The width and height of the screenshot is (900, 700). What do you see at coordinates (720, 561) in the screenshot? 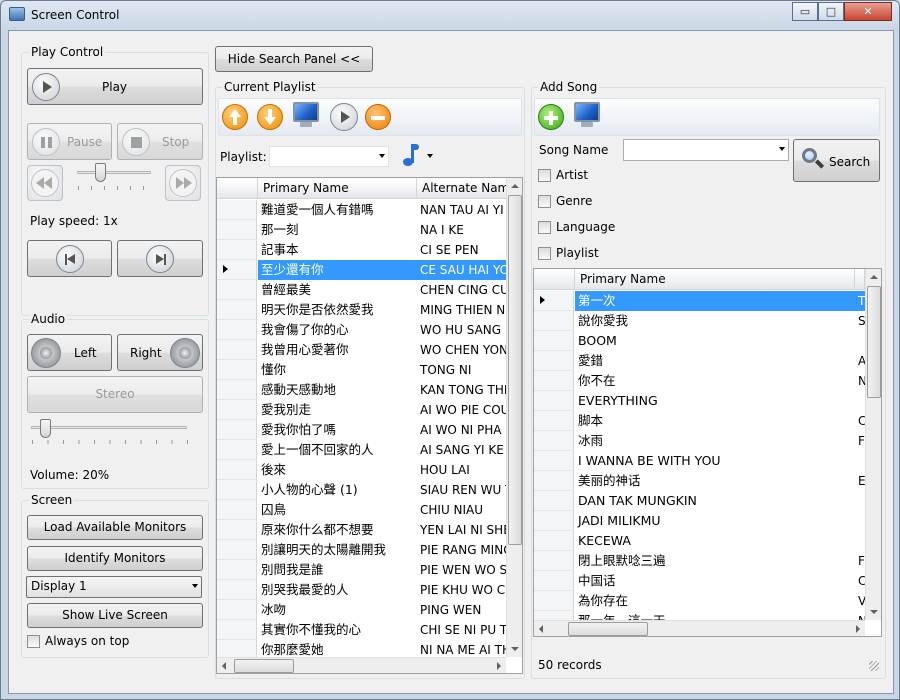
I see `table-row: 閉上眼默唸三遍 F` at bounding box center [720, 561].